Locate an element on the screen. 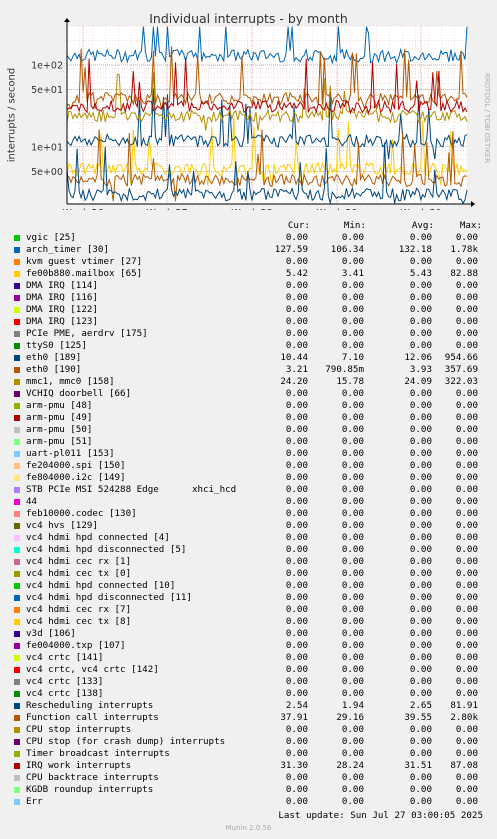  legend-row: fe004000.txp [107] 0.00 0.00 0.00 0.00 is located at coordinates (248, 646).